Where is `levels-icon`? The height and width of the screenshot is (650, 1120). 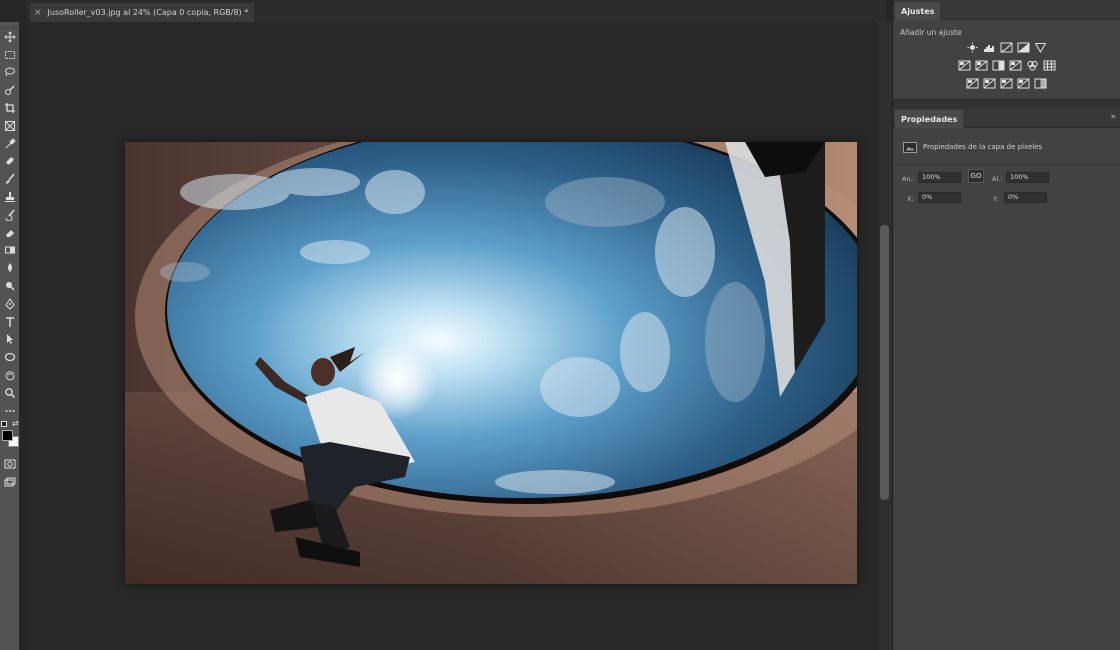 levels-icon is located at coordinates (989, 48).